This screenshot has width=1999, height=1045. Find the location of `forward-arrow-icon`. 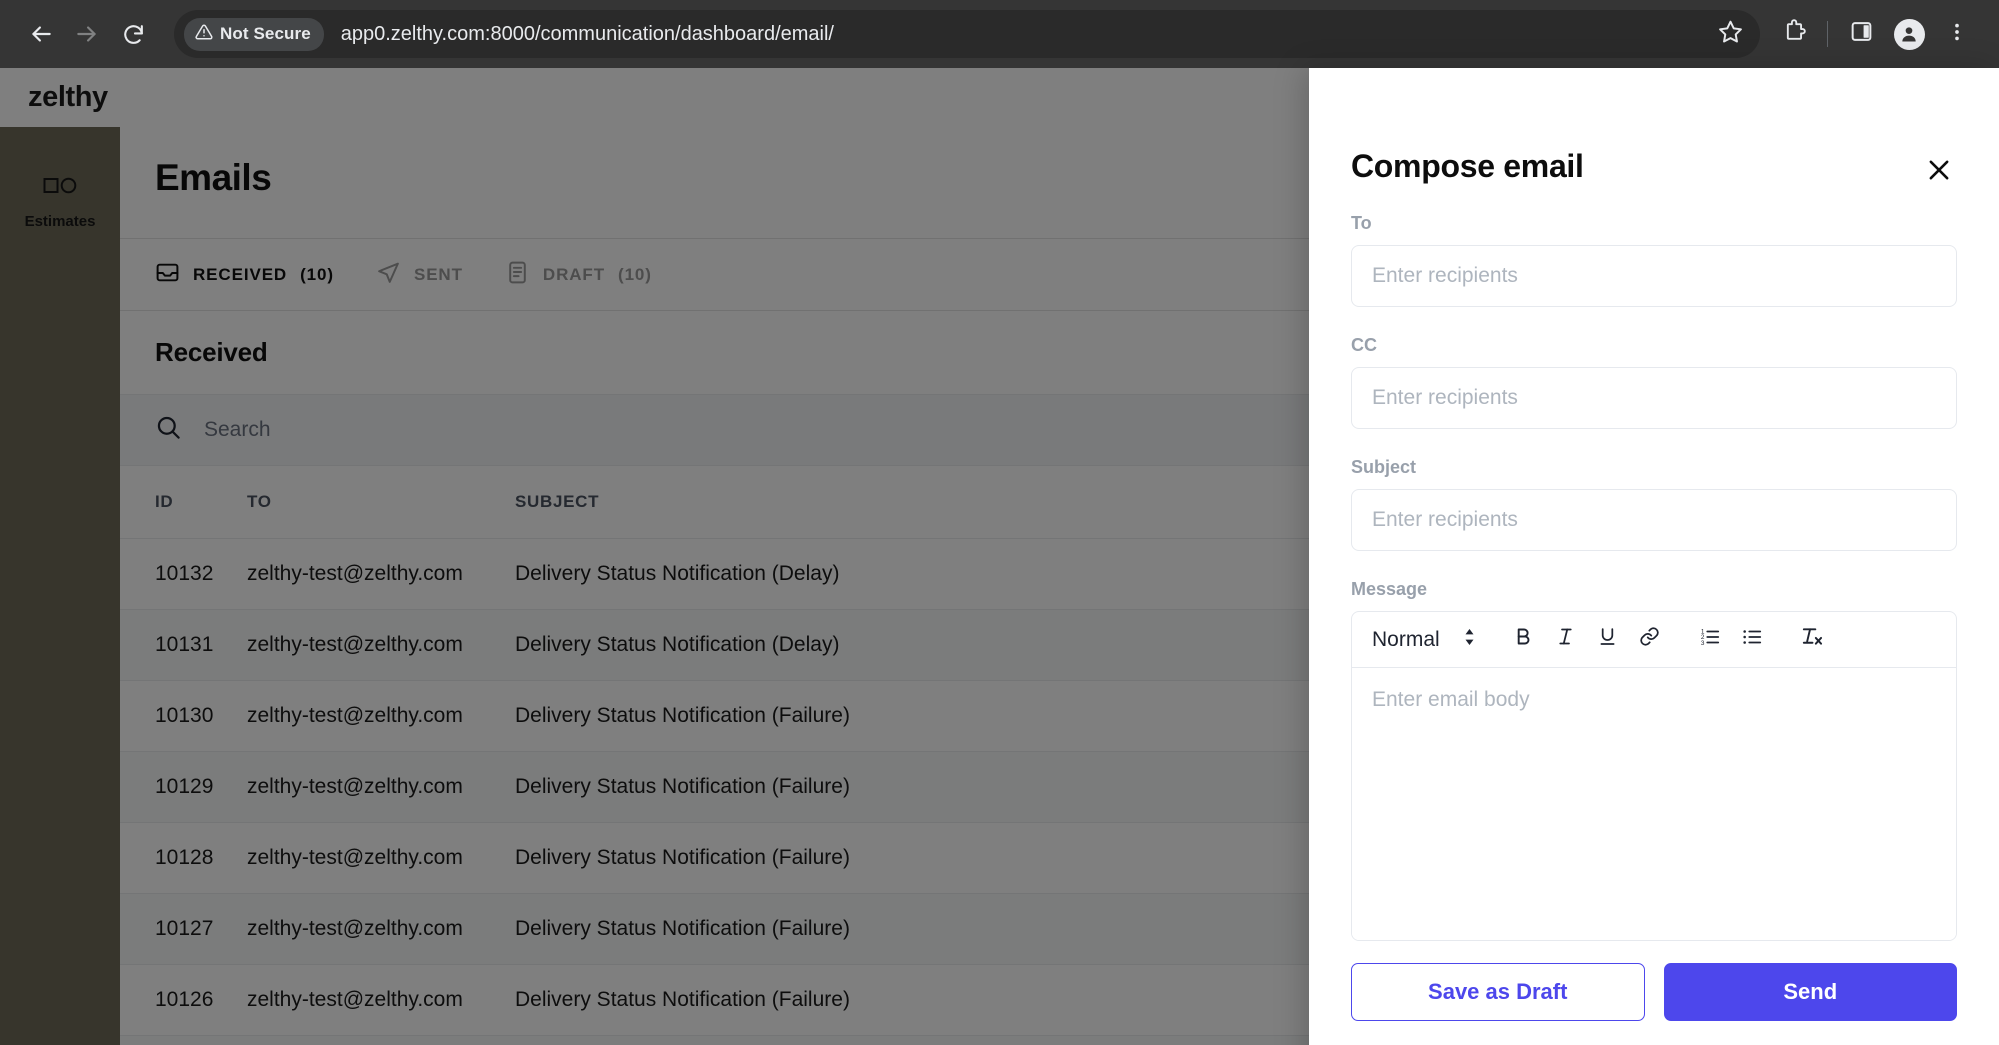

forward-arrow-icon is located at coordinates (87, 34).